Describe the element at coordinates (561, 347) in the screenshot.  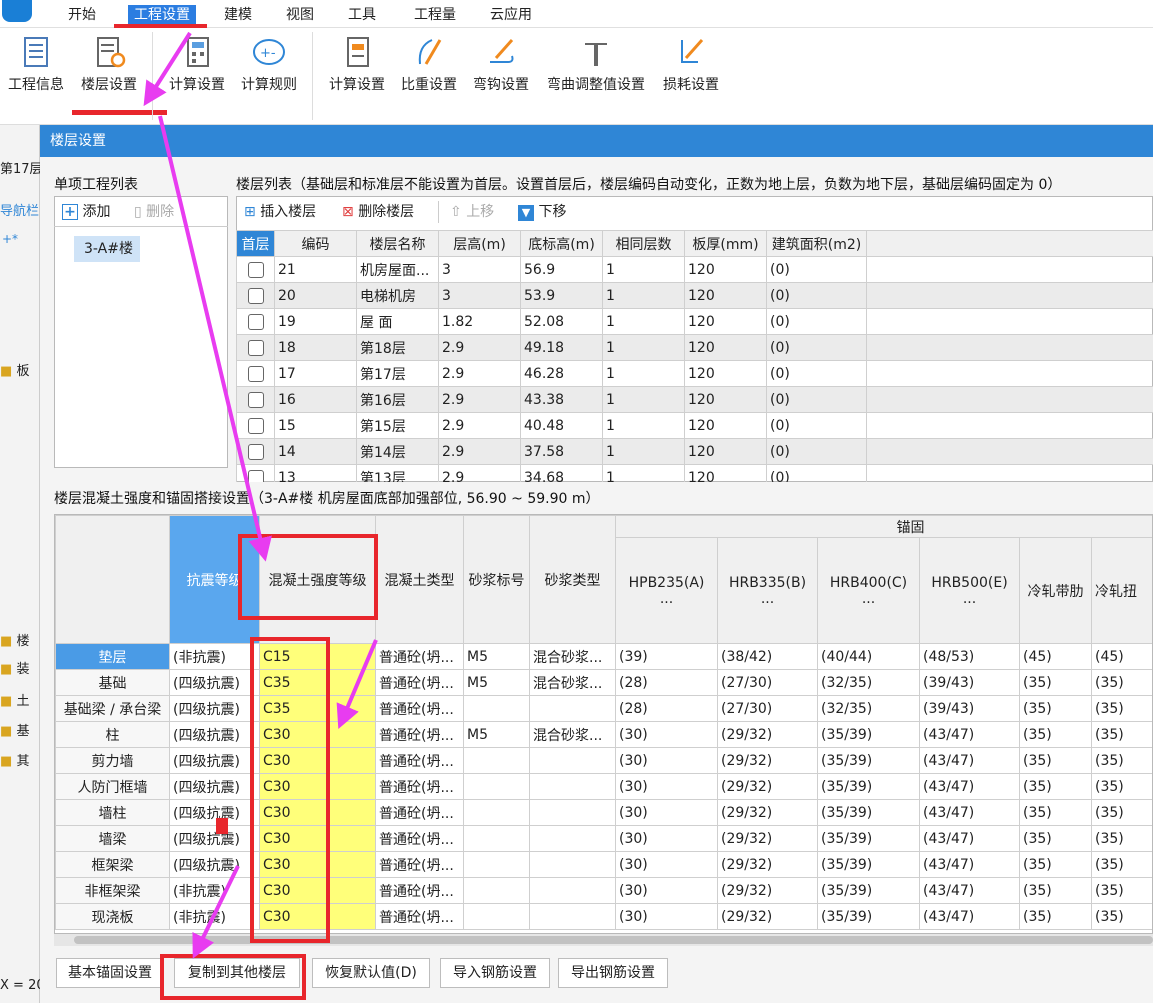
I see `cell-elevation: 49.18` at that location.